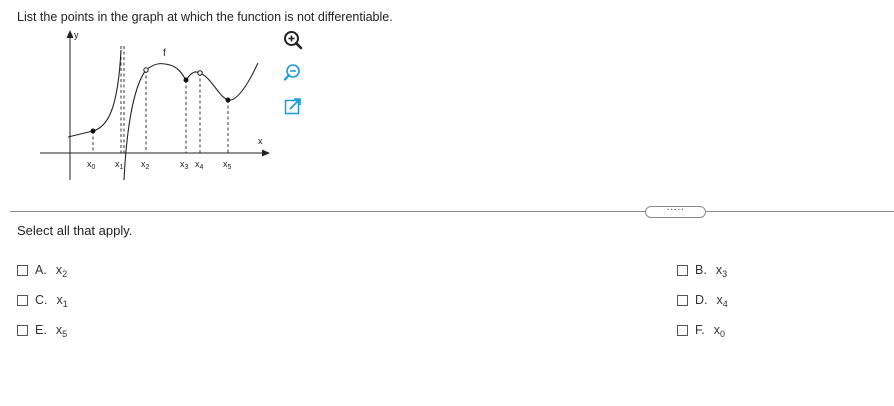 The height and width of the screenshot is (406, 894). What do you see at coordinates (145, 165) in the screenshot?
I see `tick-label-x2: x2` at bounding box center [145, 165].